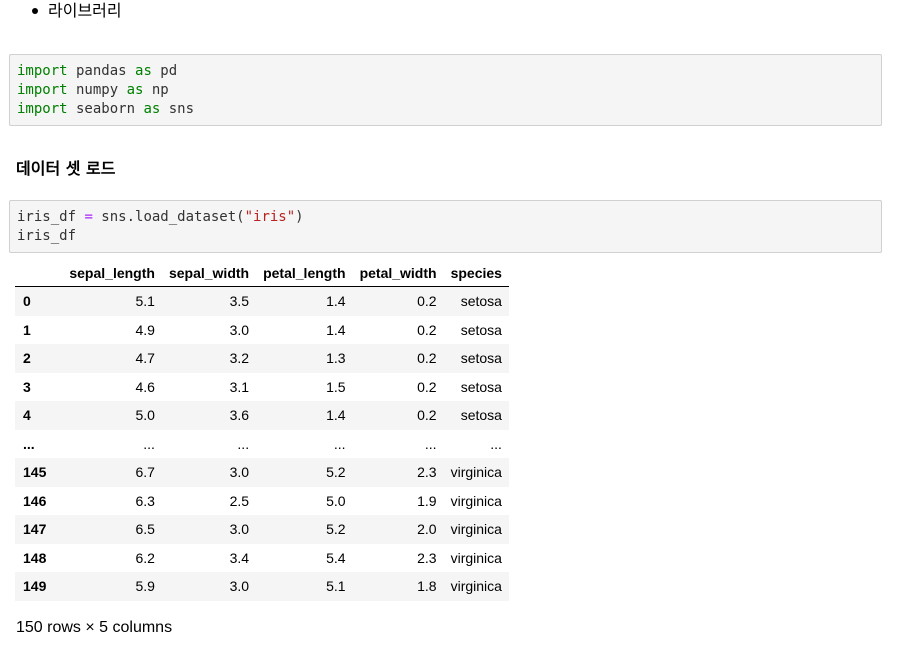 The image size is (901, 657). I want to click on table-cell: 4.7, so click(145, 358).